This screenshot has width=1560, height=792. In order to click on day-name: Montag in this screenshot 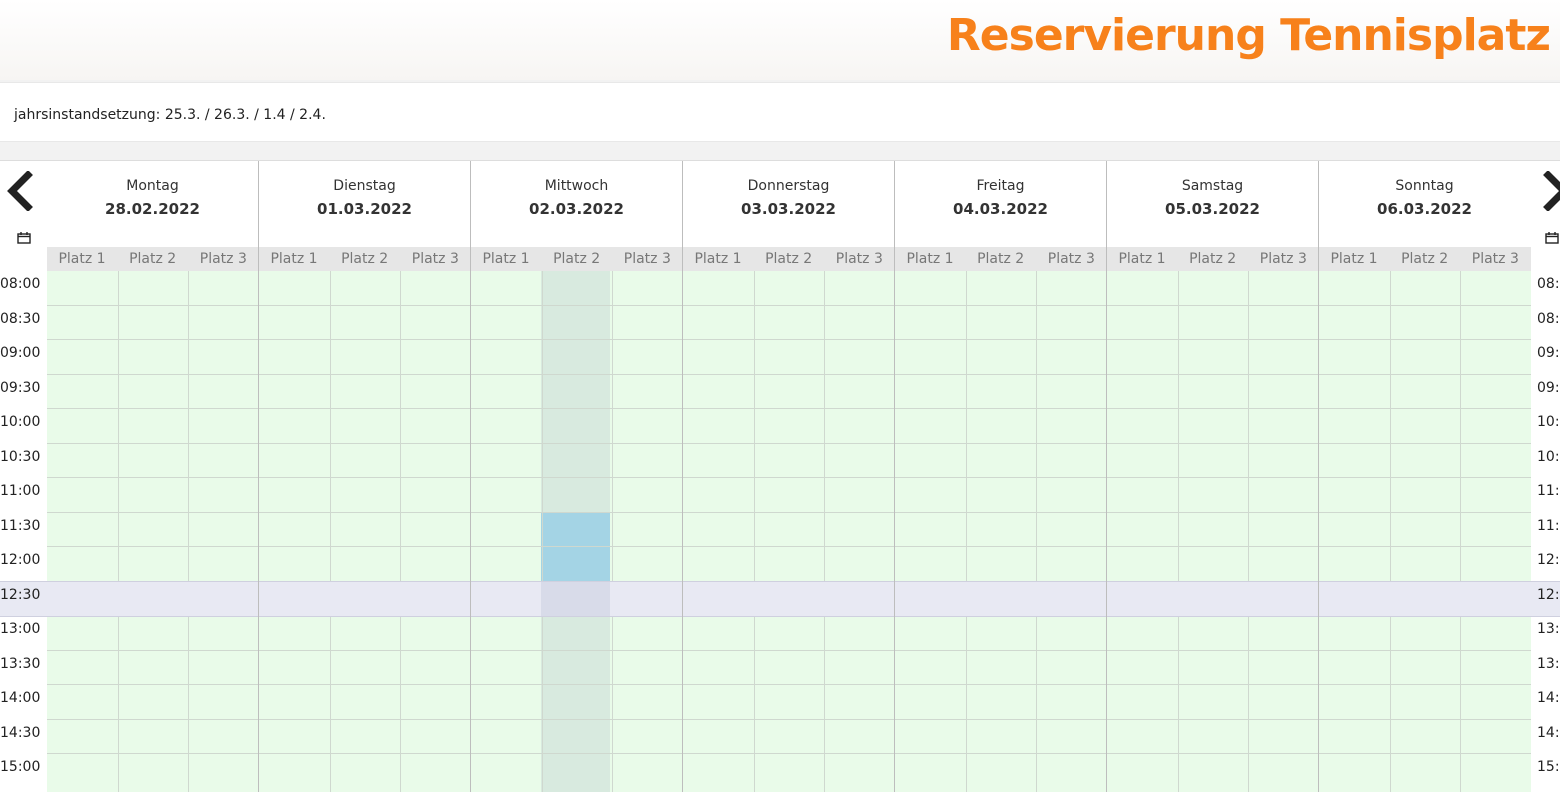, I will do `click(152, 186)`.